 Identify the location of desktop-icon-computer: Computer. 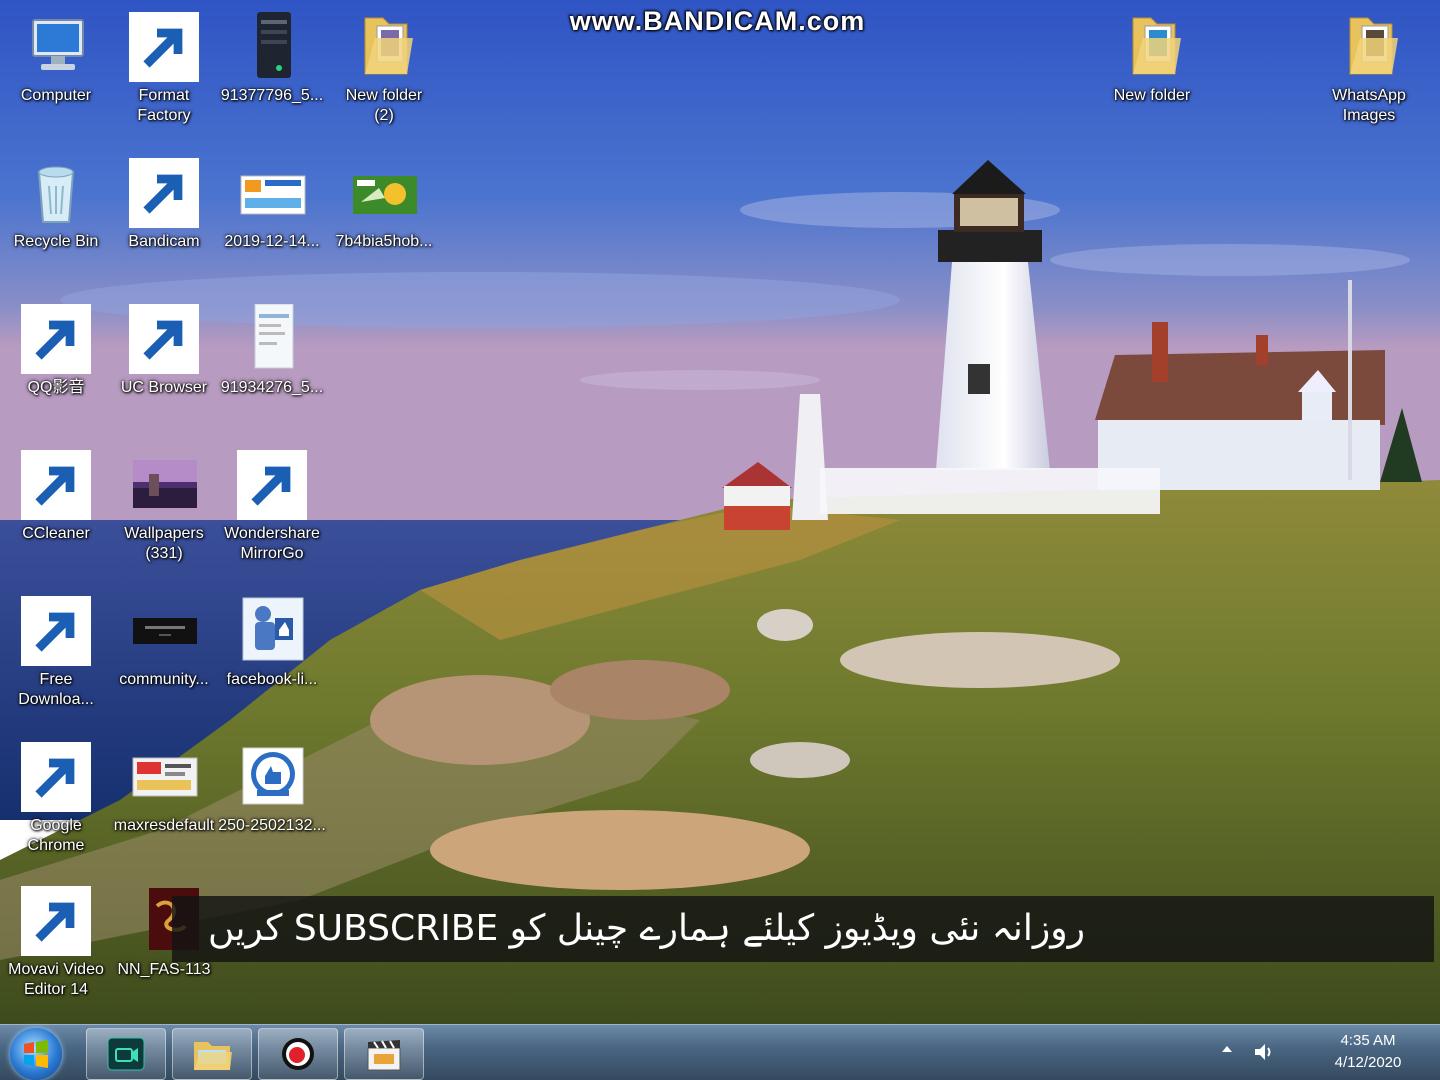
(56, 59).